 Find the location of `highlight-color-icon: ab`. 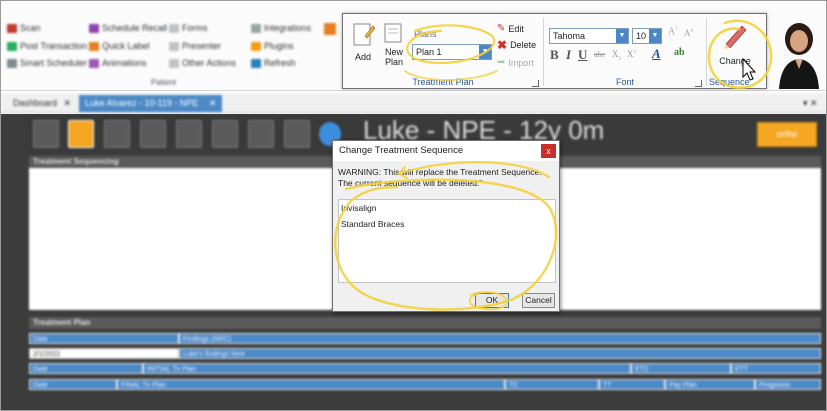

highlight-color-icon: ab is located at coordinates (679, 52).